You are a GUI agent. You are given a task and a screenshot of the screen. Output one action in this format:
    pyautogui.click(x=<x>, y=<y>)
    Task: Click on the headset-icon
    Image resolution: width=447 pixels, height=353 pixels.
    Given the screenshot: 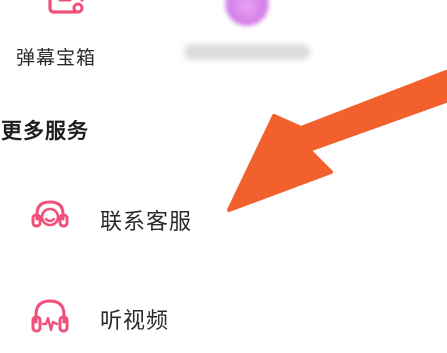 What is the action you would take?
    pyautogui.click(x=50, y=214)
    